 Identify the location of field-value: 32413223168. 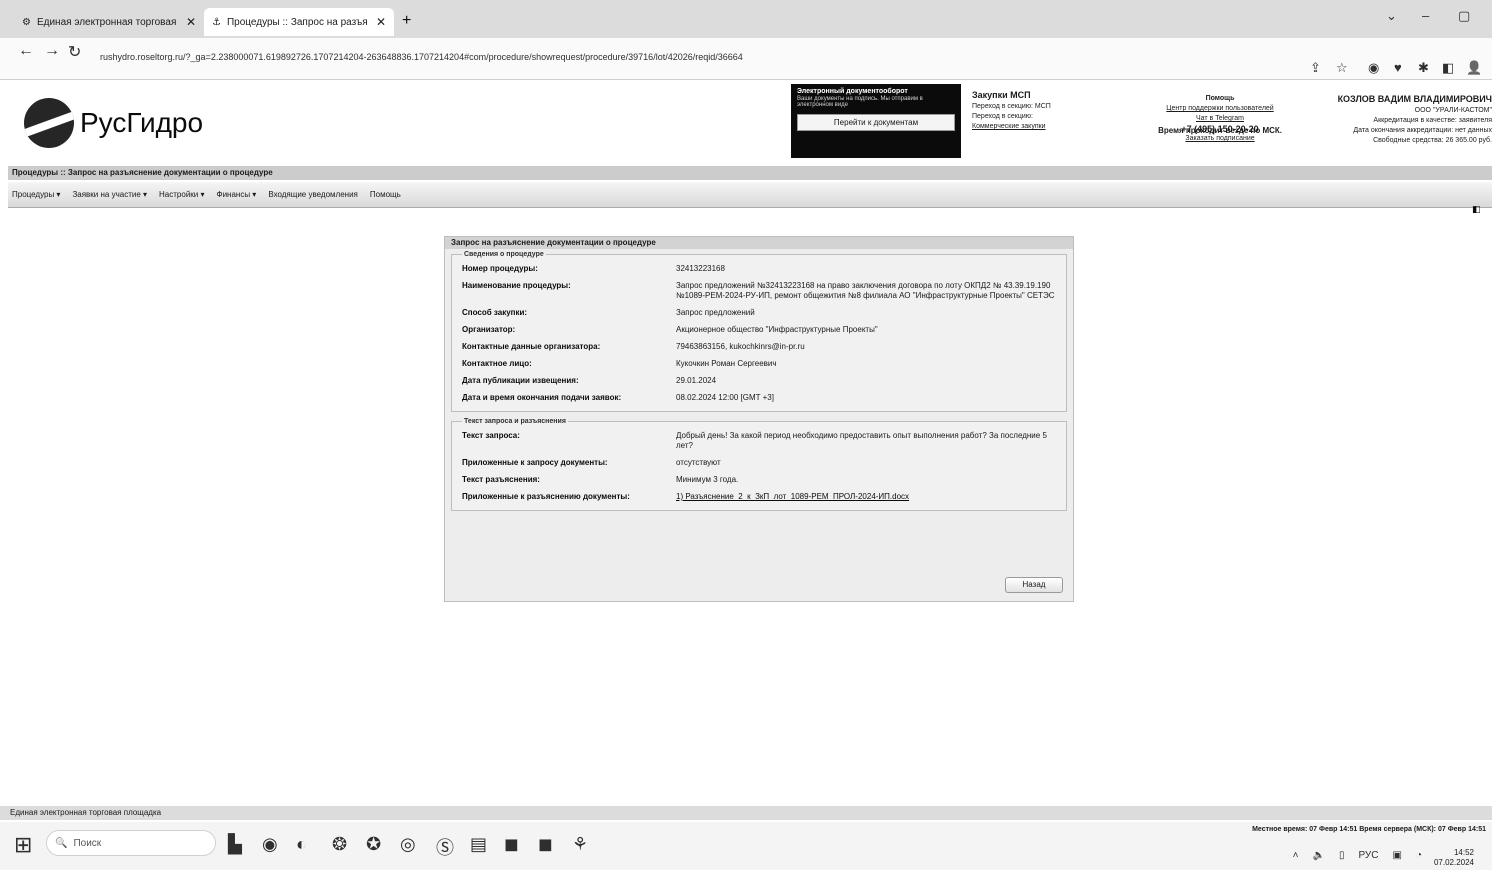
(700, 268).